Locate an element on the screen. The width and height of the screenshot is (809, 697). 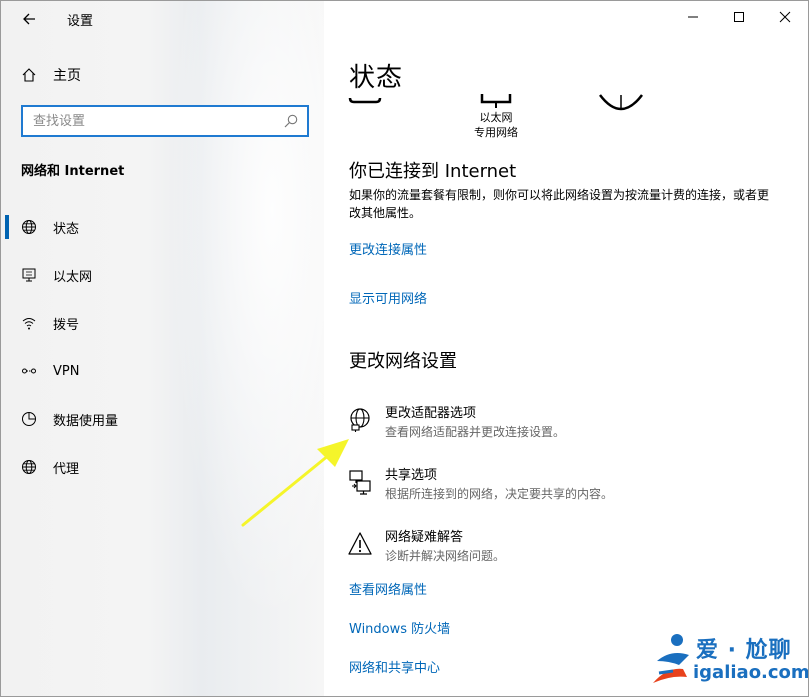
windows-firewall-link: Windows 防火墙 is located at coordinates (399, 627).